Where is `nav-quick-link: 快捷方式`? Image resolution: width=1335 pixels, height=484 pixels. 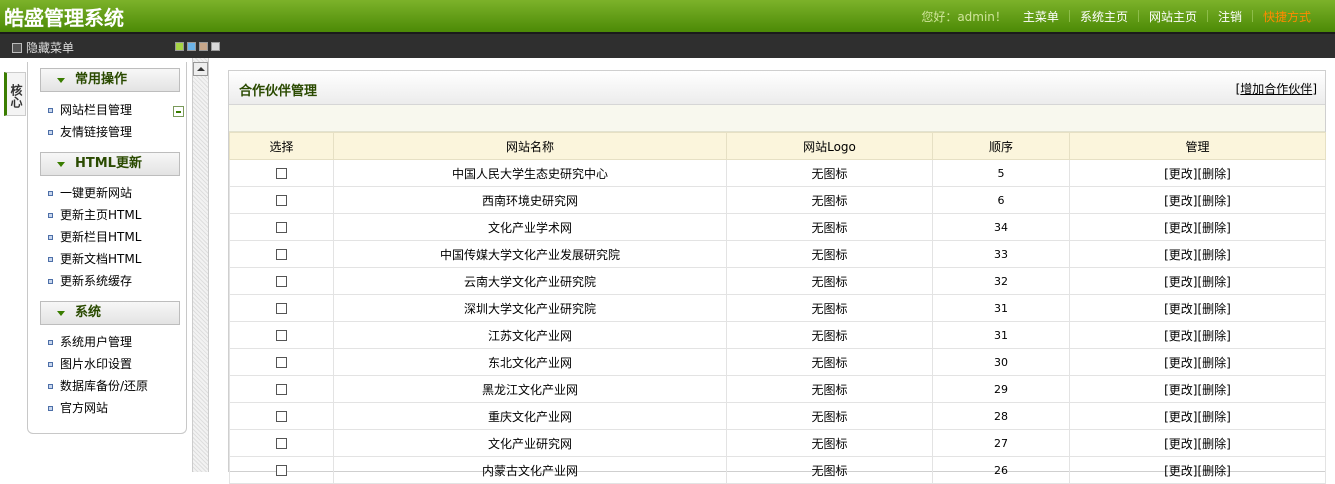 nav-quick-link: 快捷方式 is located at coordinates (1282, 16).